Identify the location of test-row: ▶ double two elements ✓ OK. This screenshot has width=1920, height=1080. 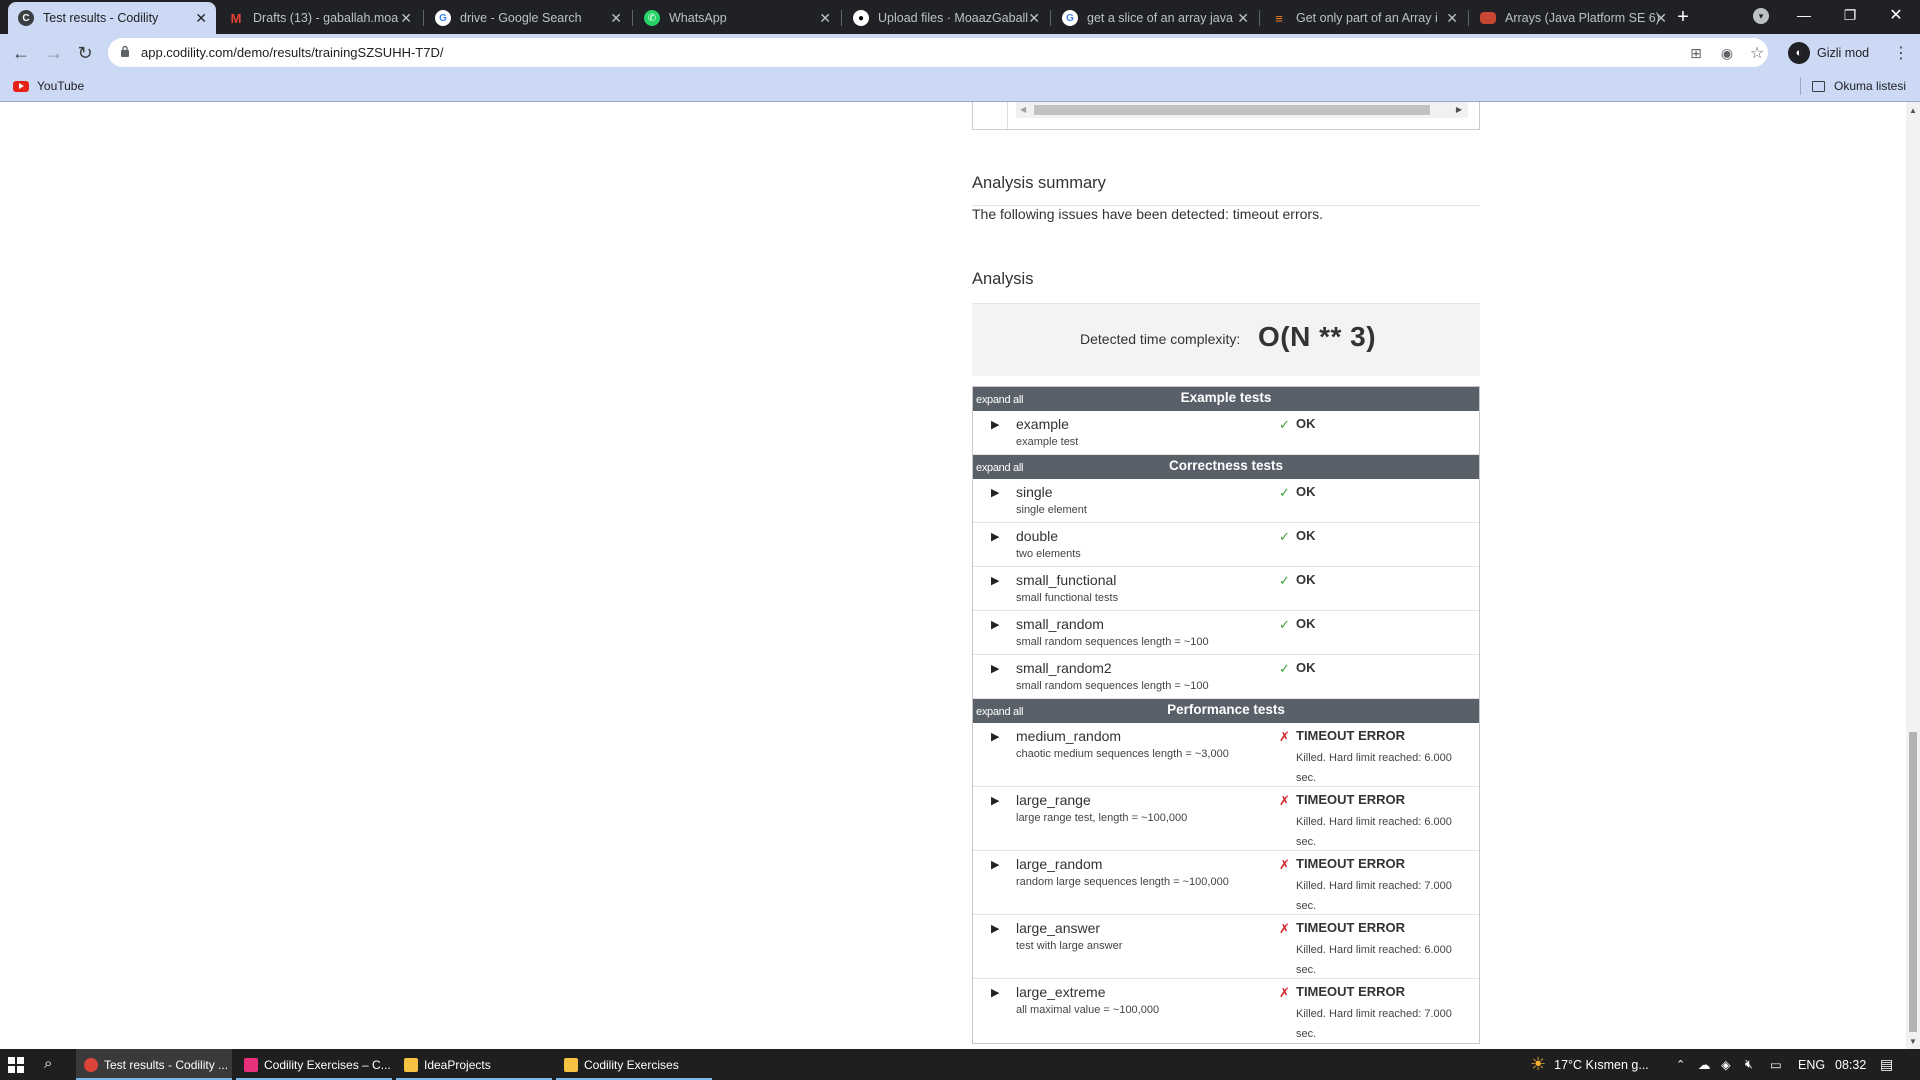
(1226, 545).